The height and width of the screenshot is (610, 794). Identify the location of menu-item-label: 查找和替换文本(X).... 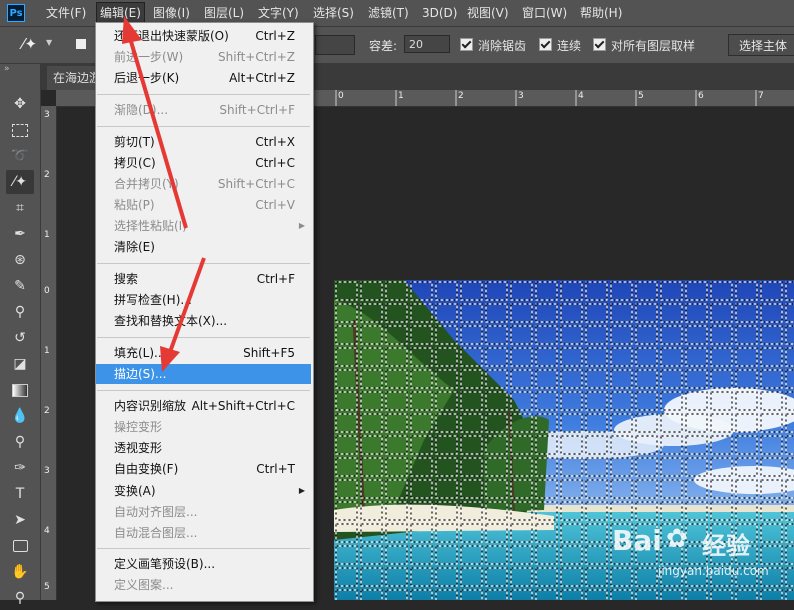
(171, 321).